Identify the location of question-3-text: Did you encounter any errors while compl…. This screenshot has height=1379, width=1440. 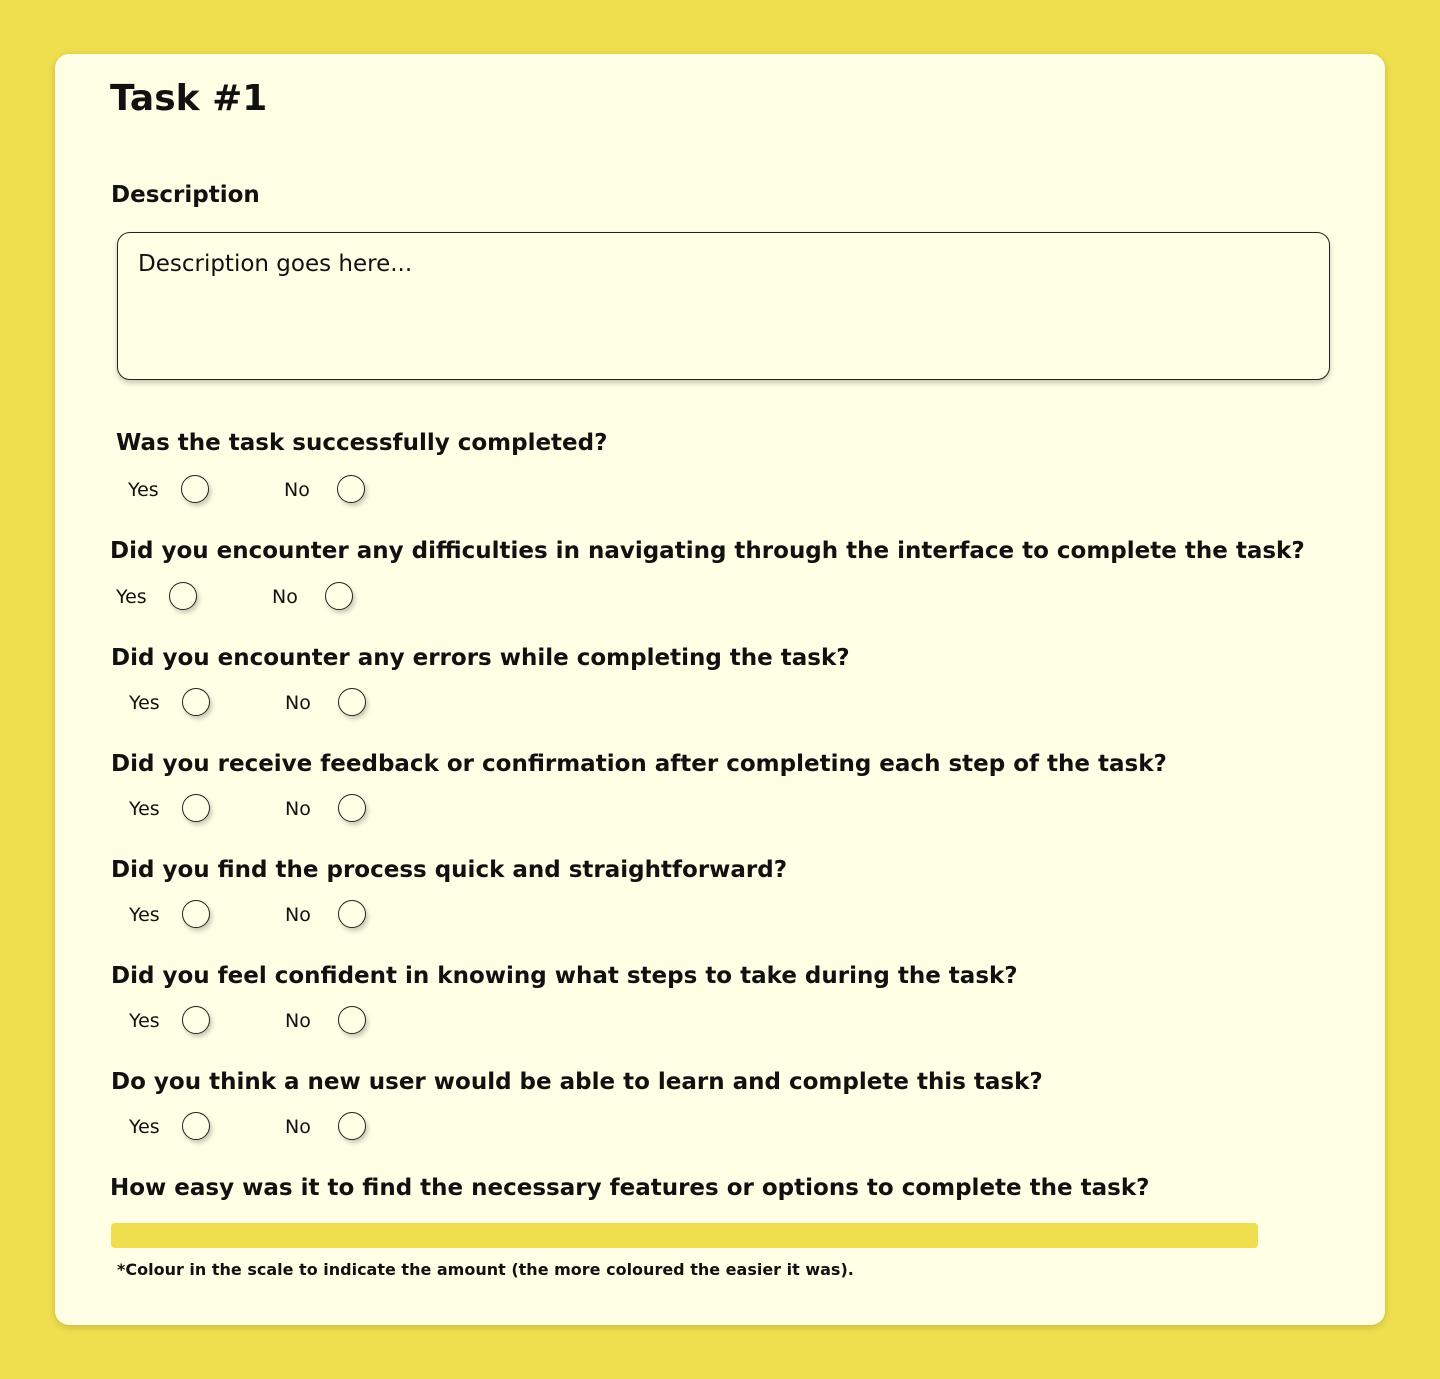
(480, 658).